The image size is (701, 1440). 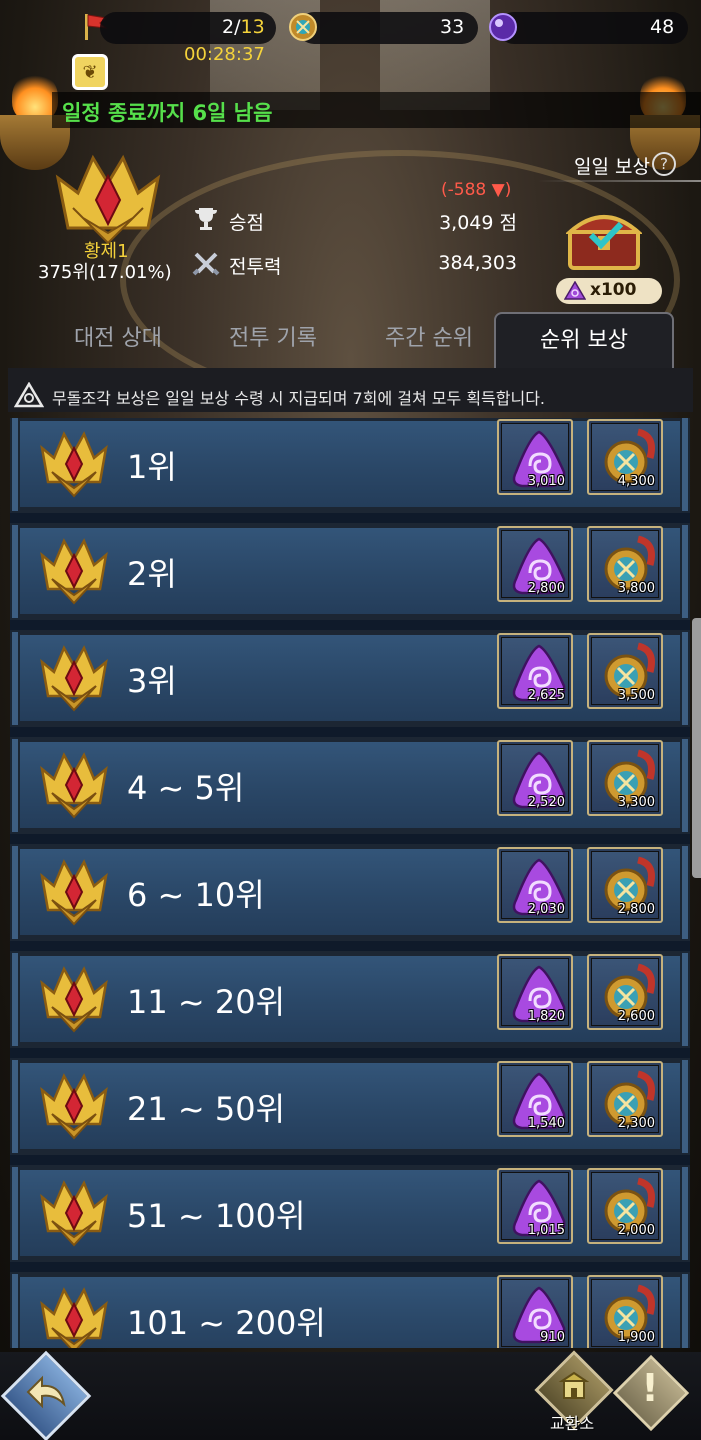 What do you see at coordinates (636, 588) in the screenshot?
I see `medal-reward-count: 3,800` at bounding box center [636, 588].